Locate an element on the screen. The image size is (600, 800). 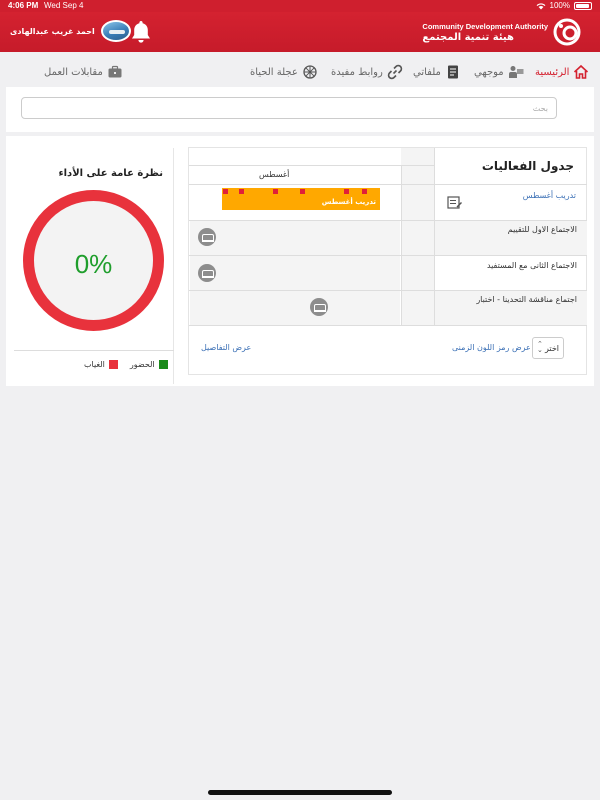
performance-percent: 0% is located at coordinates (93, 264).